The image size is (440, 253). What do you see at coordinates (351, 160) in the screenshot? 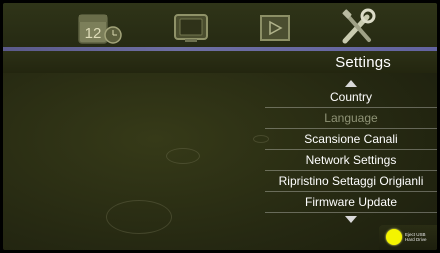
I see `menu-item-network-settings: Network Settings` at bounding box center [351, 160].